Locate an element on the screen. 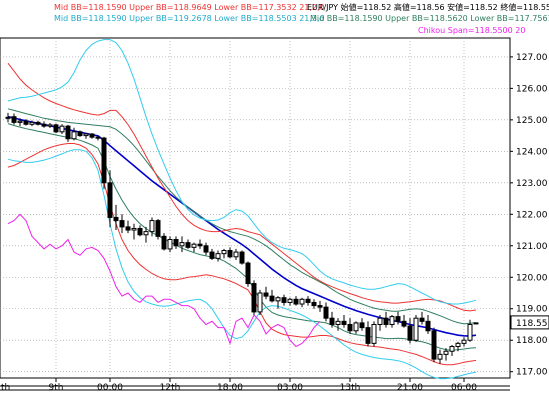 The image size is (549, 403). y-tick-label: 127.00 is located at coordinates (532, 58).